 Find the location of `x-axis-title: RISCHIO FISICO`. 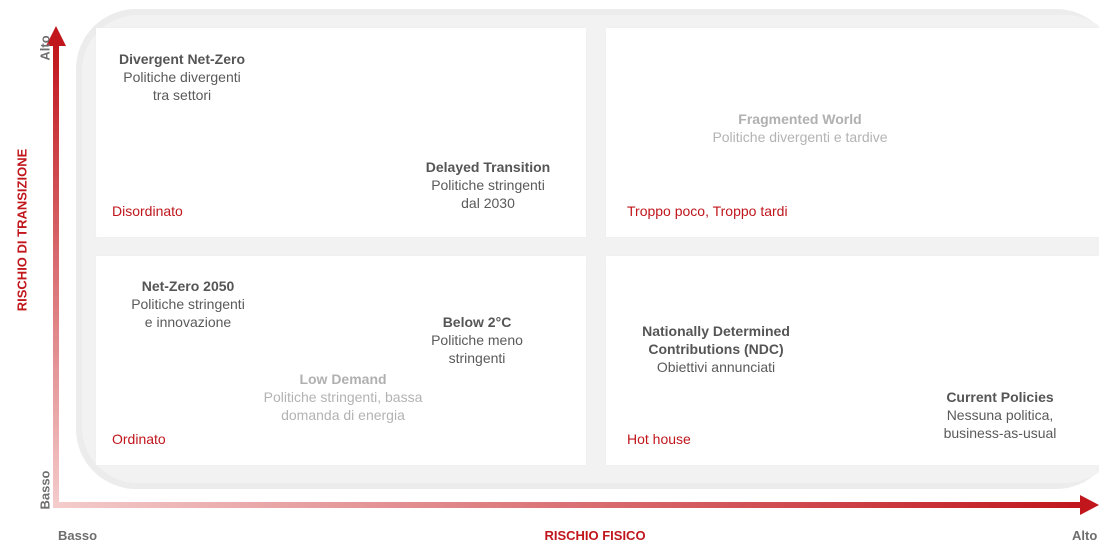

x-axis-title: RISCHIO FISICO is located at coordinates (595, 535).